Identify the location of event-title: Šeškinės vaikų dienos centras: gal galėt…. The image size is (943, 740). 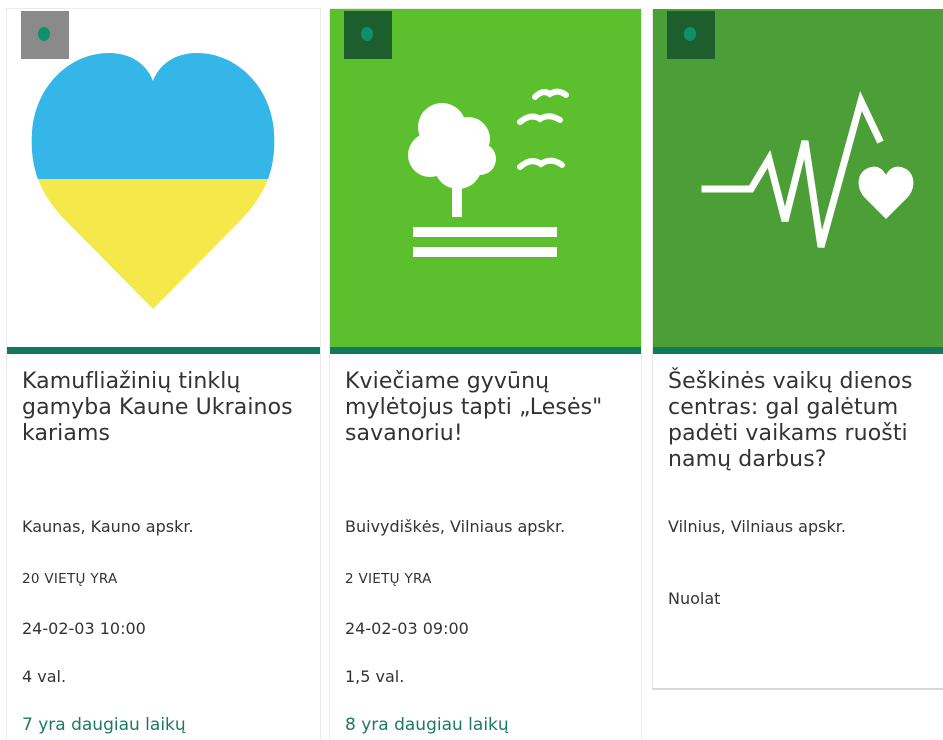
(805, 421).